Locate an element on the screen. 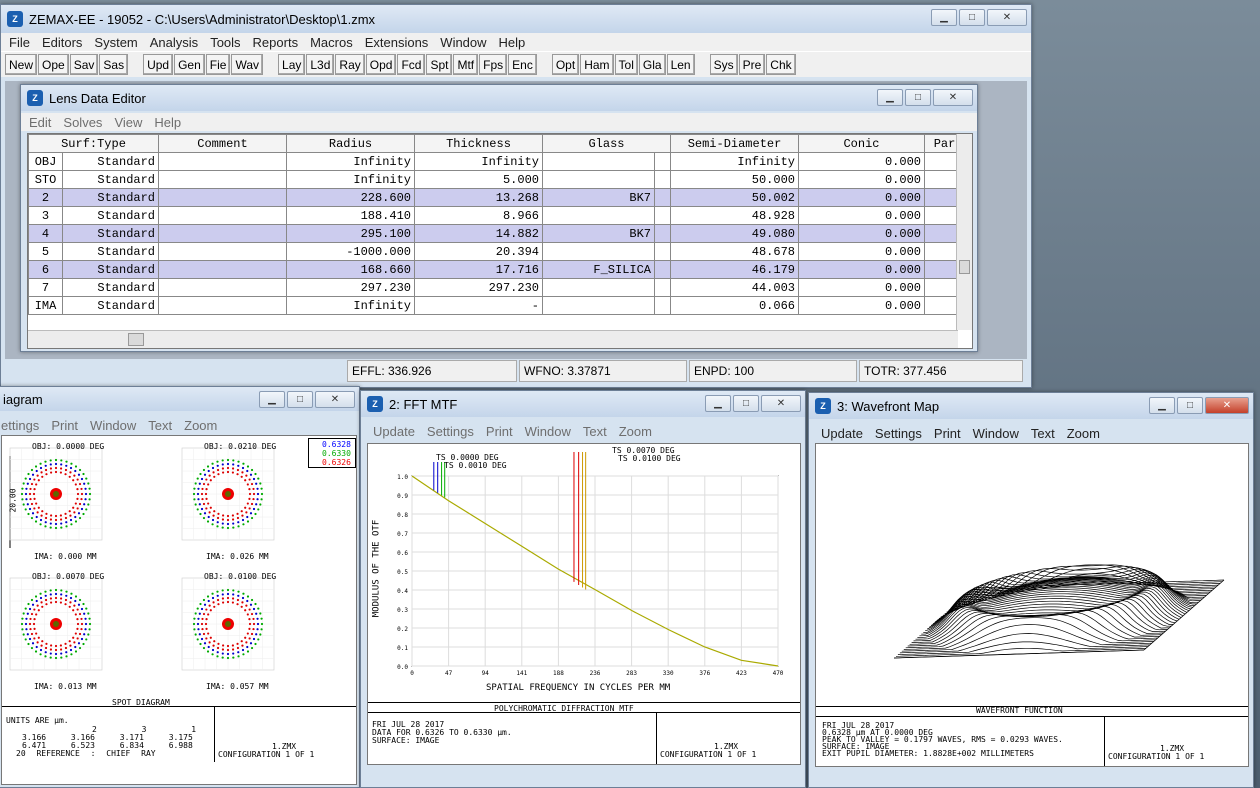 Image resolution: width=1260 pixels, height=788 pixels. surf-number-cell: OBJ is located at coordinates (45, 161).